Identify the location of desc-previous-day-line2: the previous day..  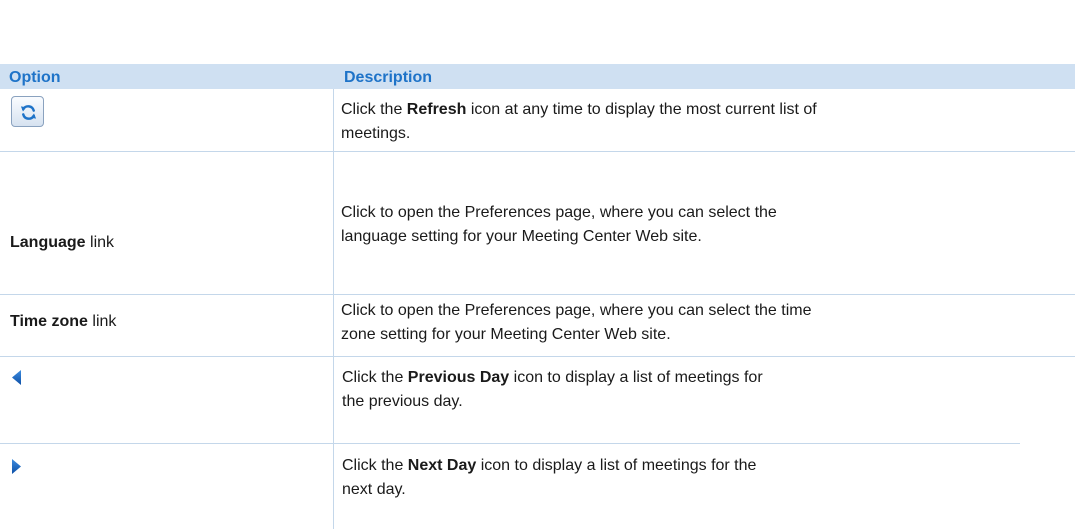
(402, 401).